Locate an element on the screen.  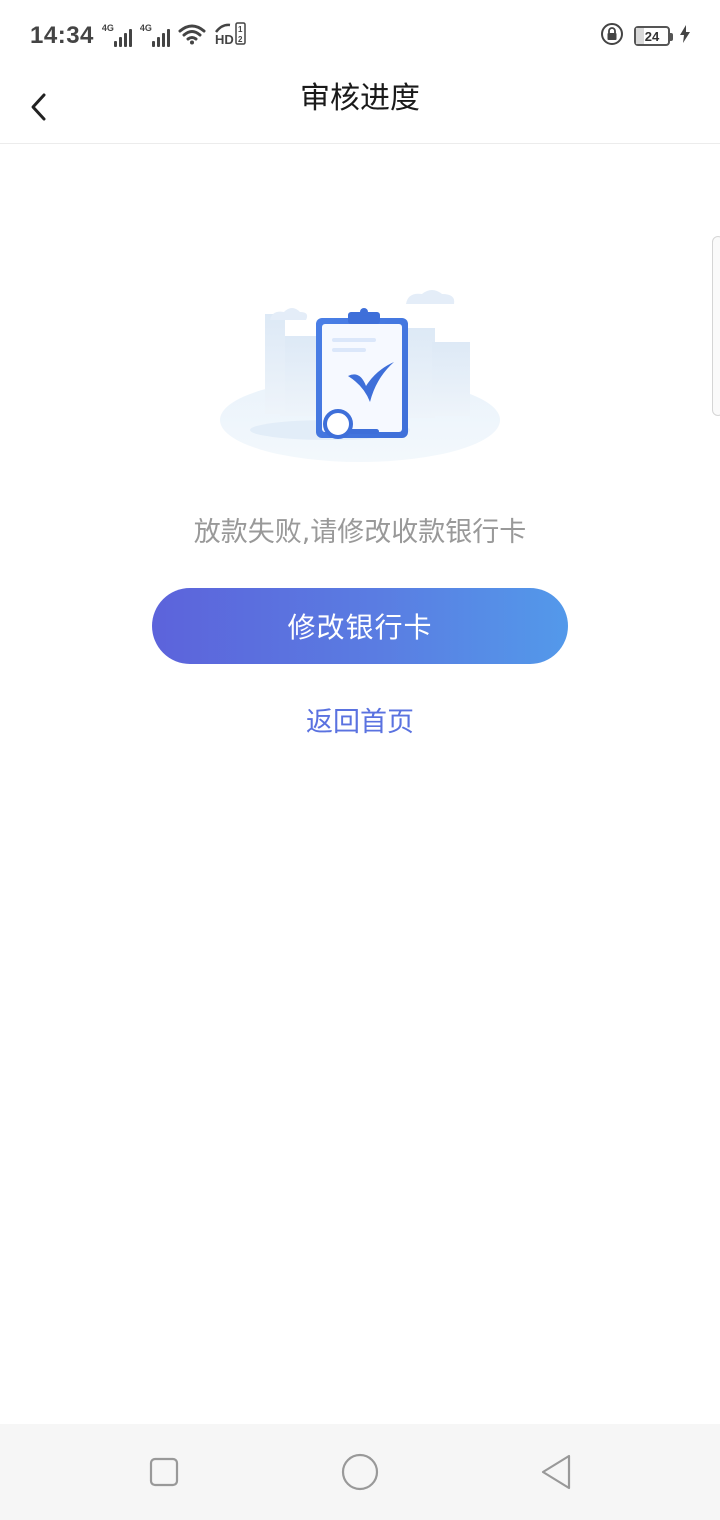
edit-bank-card-button: 修改银行卡 is located at coordinates (360, 626).